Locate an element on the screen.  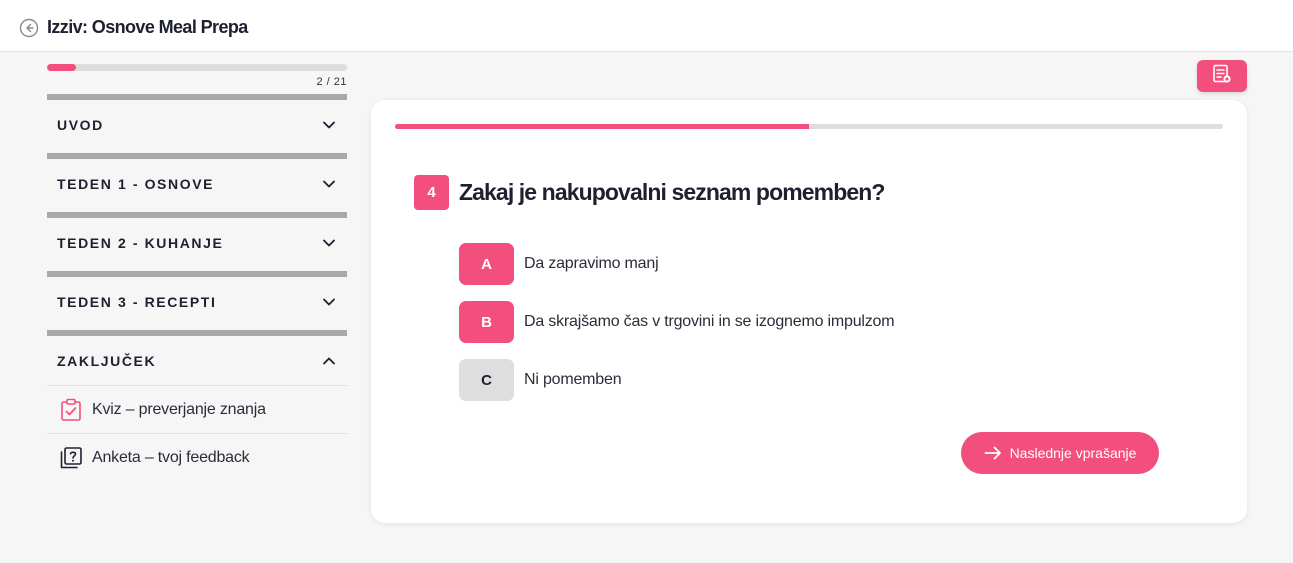
section-header-zakljucek: ZAKLJUČEK is located at coordinates (197, 360).